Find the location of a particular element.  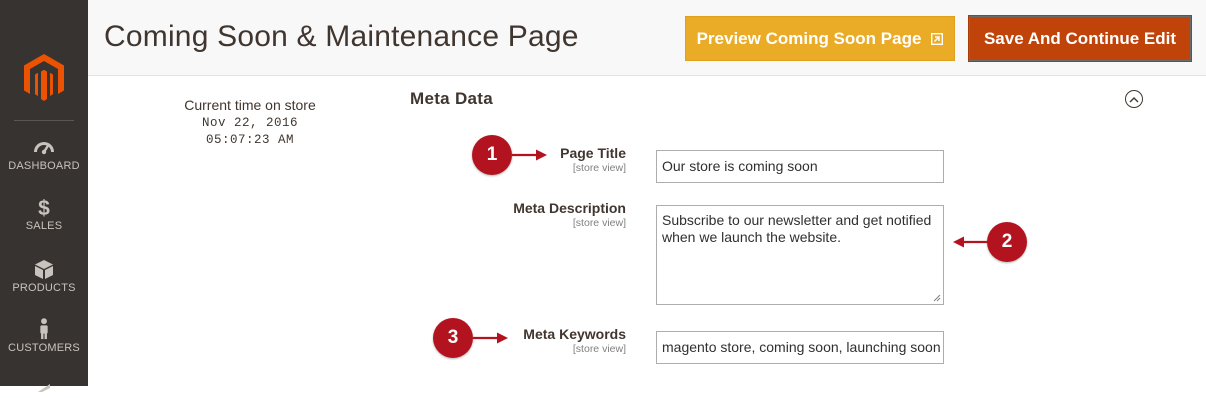

external-link-icon is located at coordinates (937, 38).